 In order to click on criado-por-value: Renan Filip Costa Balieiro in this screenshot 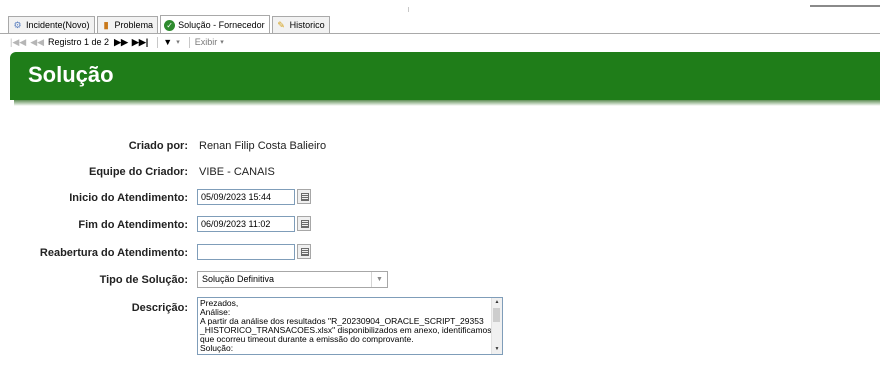, I will do `click(263, 146)`.